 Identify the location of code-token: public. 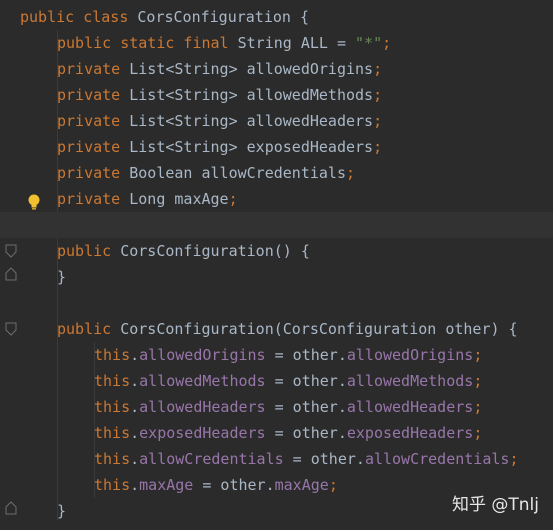
(89, 329).